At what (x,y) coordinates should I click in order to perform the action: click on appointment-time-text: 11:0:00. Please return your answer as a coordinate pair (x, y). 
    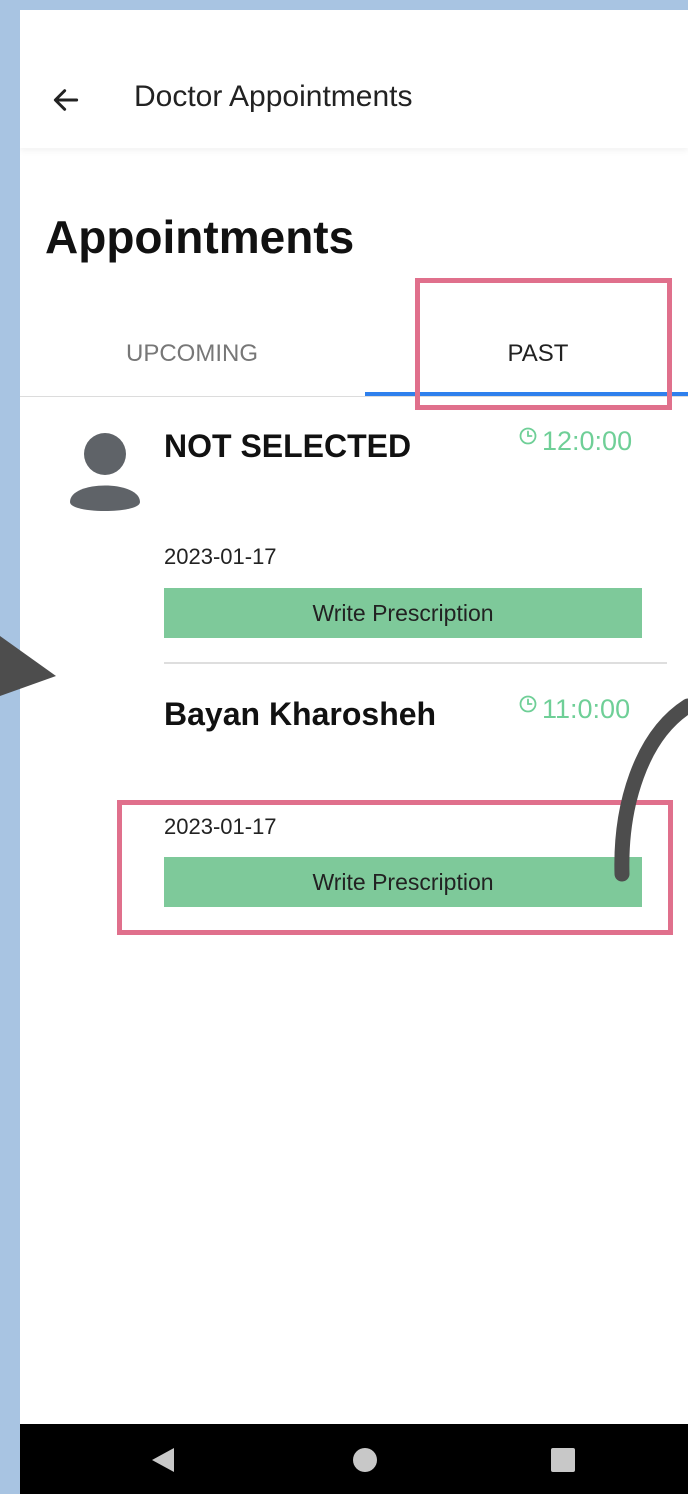
    Looking at the image, I should click on (586, 709).